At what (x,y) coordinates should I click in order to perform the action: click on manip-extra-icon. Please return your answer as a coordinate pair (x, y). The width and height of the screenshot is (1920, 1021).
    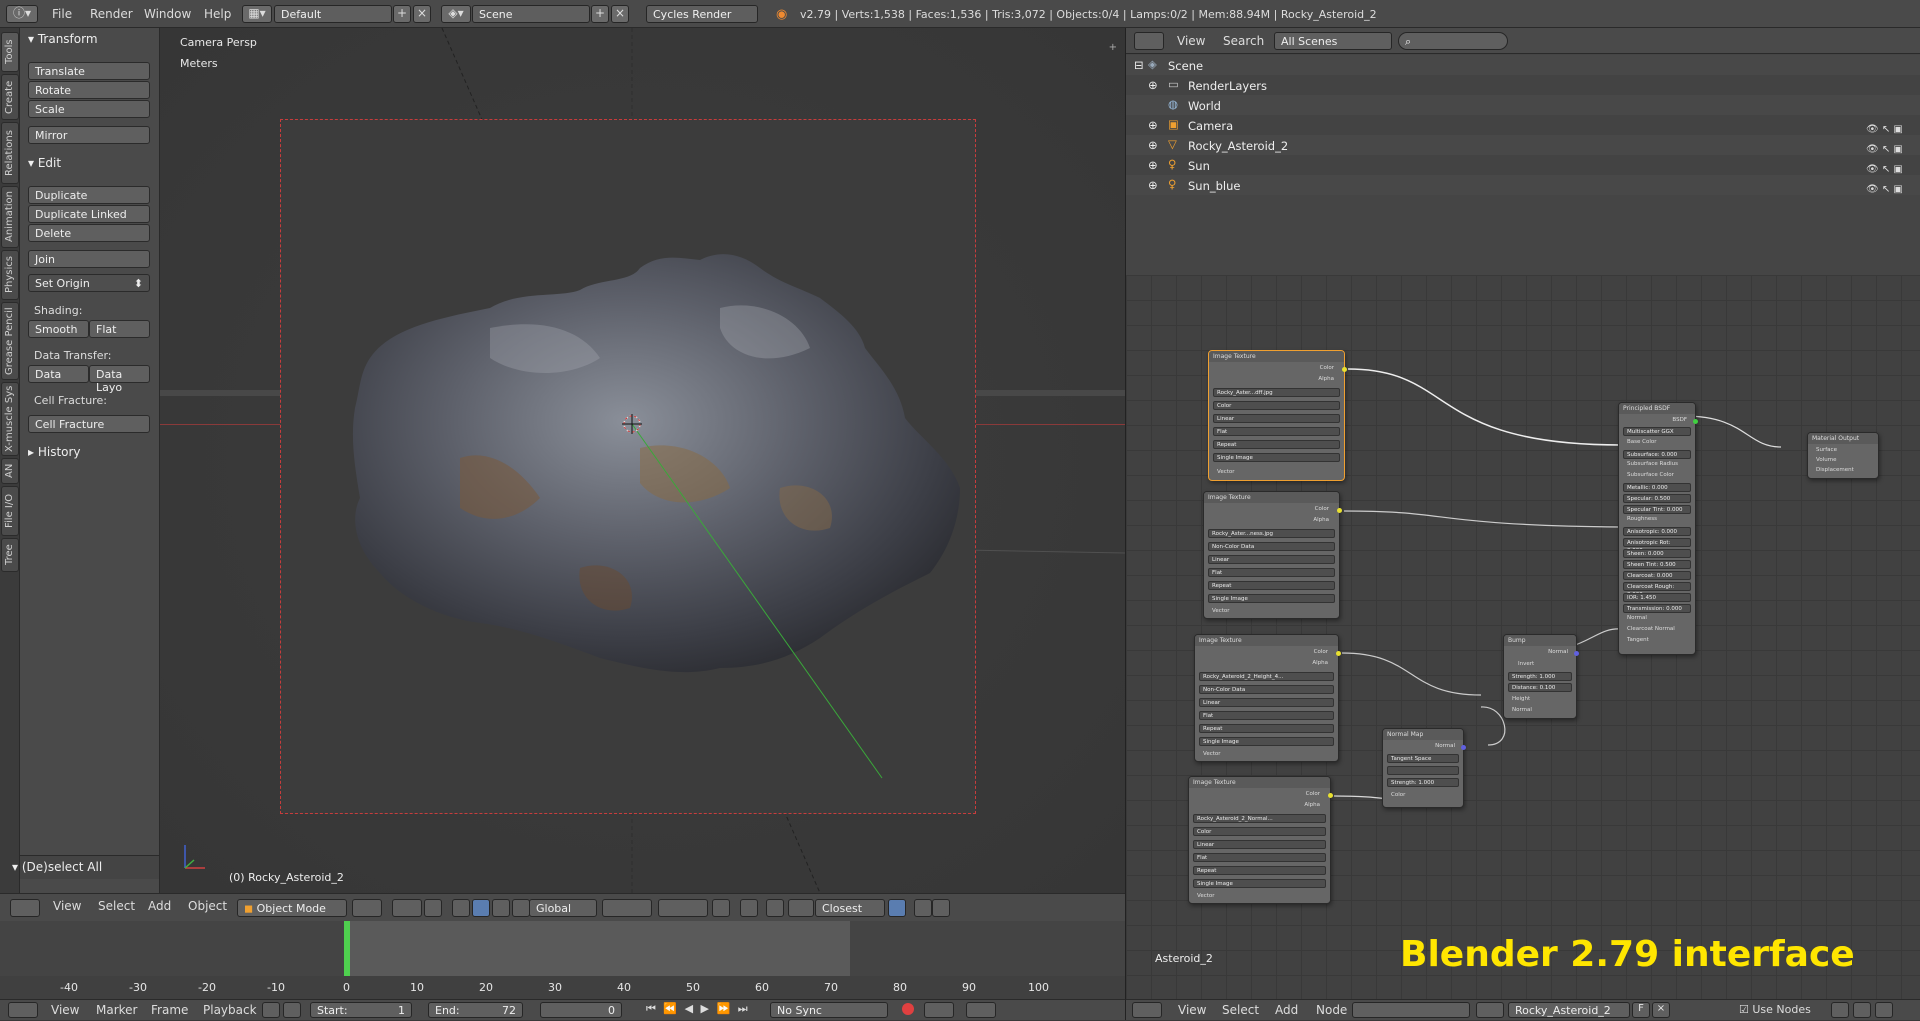
    Looking at the image, I should click on (521, 908).